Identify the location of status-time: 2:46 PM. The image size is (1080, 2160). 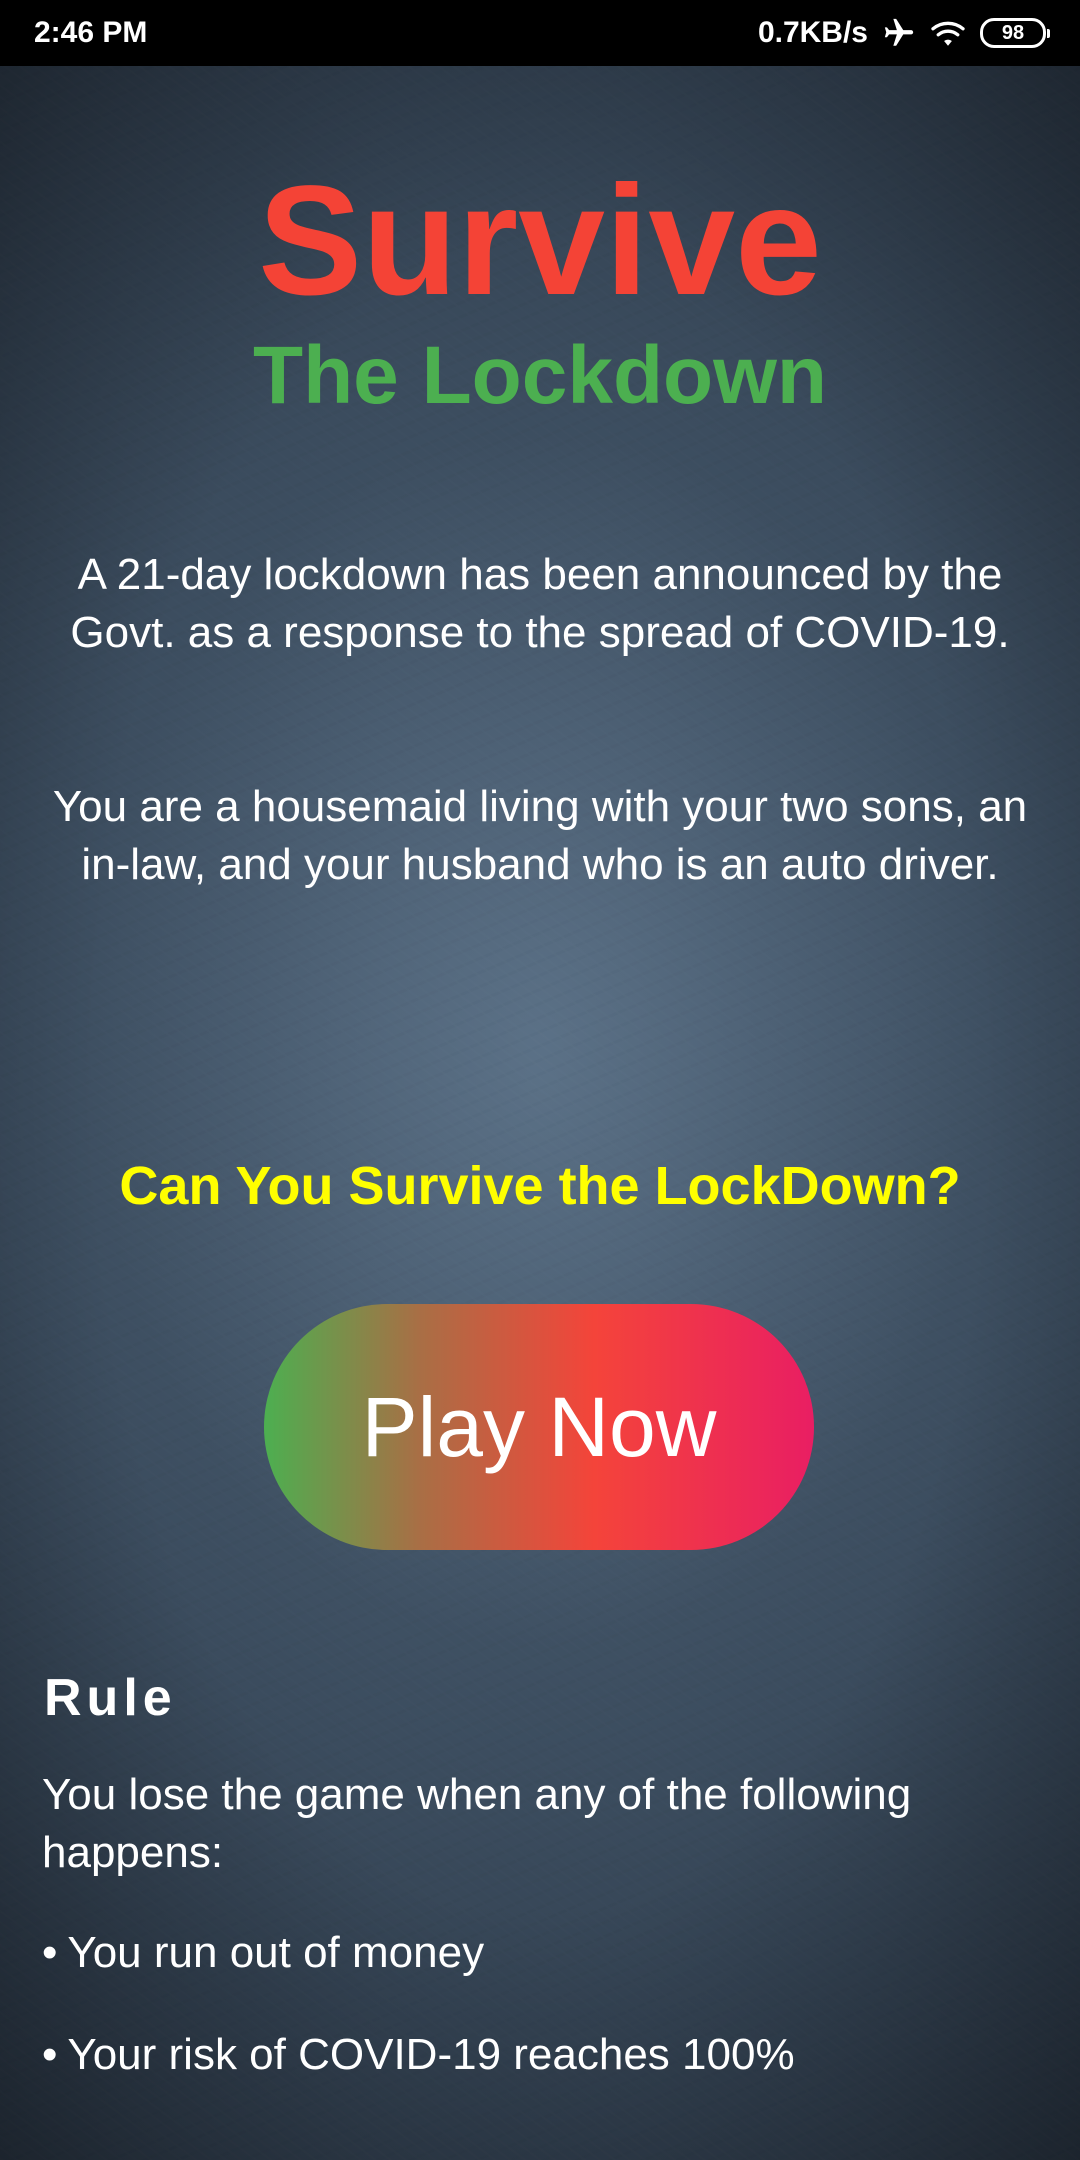
(91, 32).